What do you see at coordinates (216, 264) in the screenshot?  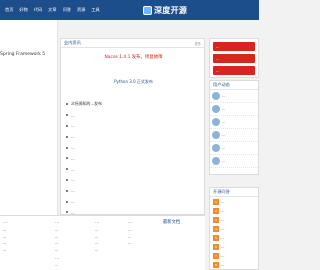 I see `rank-badge: 8` at bounding box center [216, 264].